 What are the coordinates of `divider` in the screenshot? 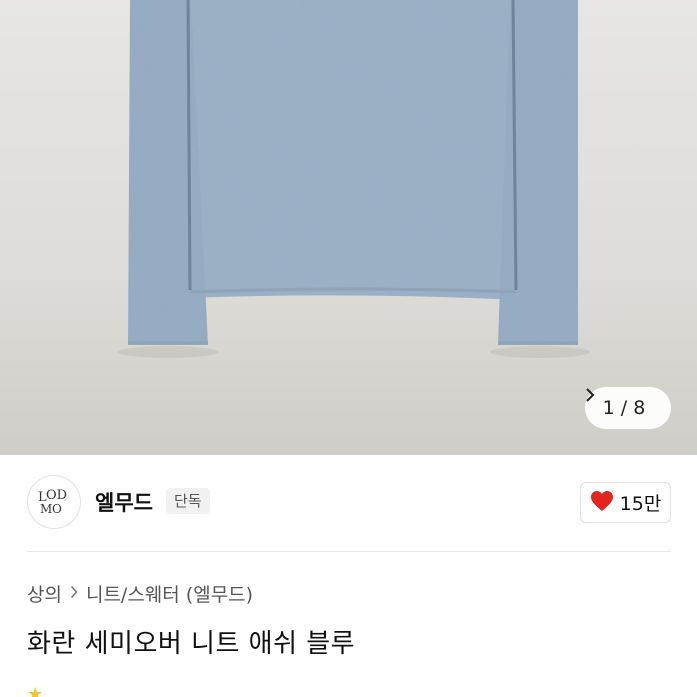 It's located at (349, 551).